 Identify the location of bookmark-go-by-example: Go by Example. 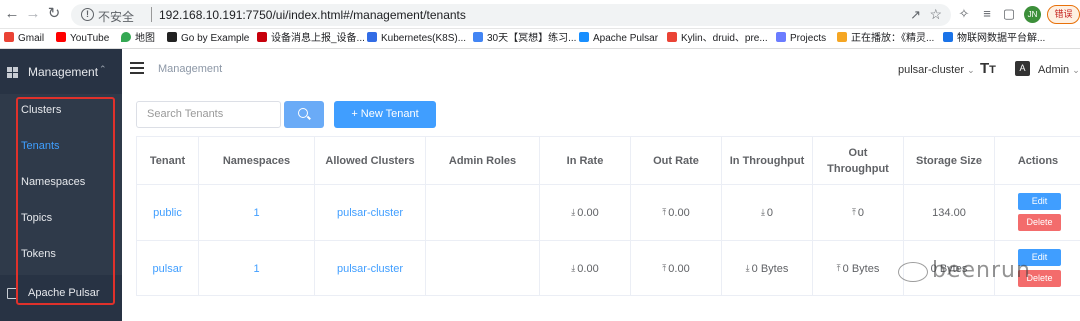
(208, 39).